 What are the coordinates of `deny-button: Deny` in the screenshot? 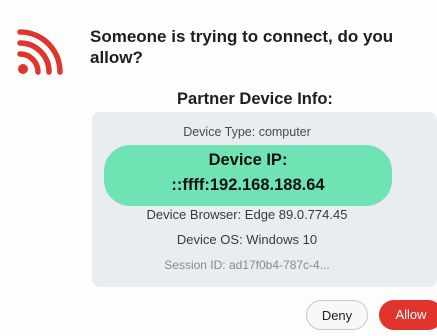 It's located at (337, 315).